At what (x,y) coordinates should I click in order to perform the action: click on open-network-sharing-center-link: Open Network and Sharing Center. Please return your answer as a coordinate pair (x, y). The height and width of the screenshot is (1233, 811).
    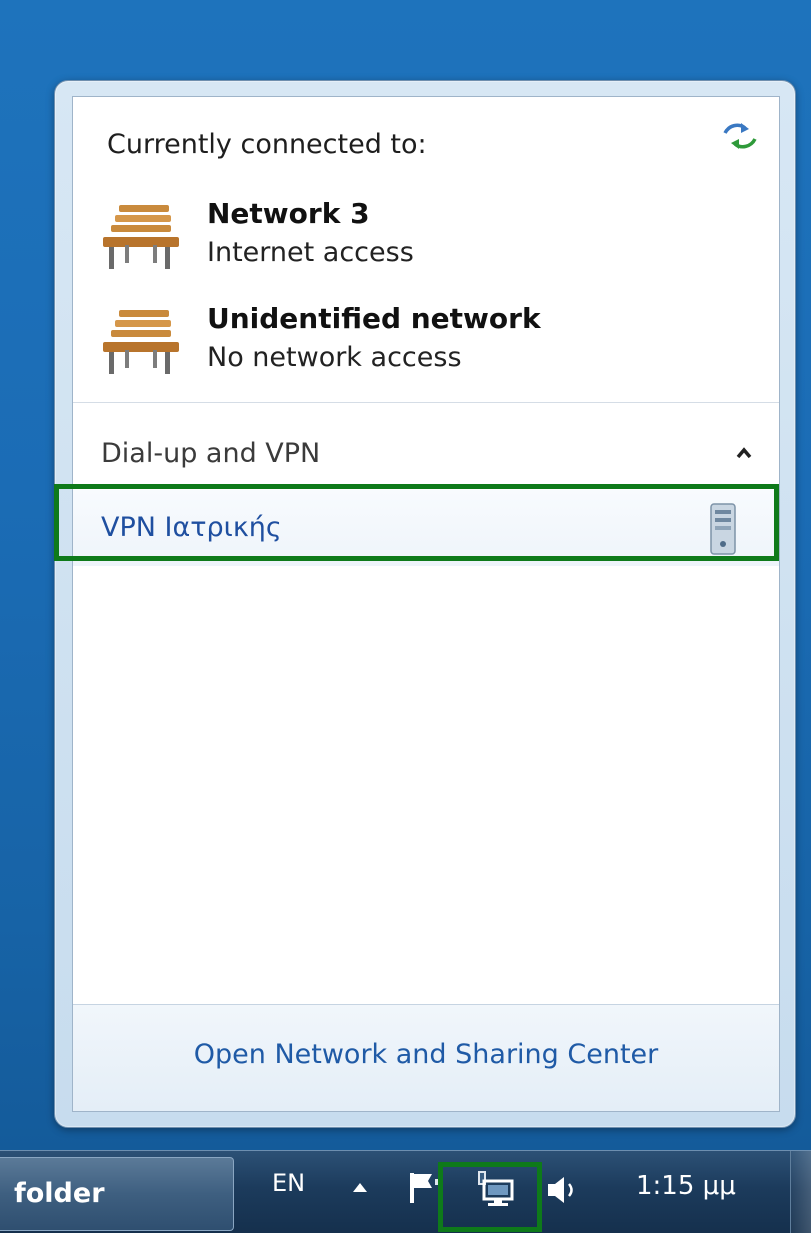
    Looking at the image, I should click on (426, 1054).